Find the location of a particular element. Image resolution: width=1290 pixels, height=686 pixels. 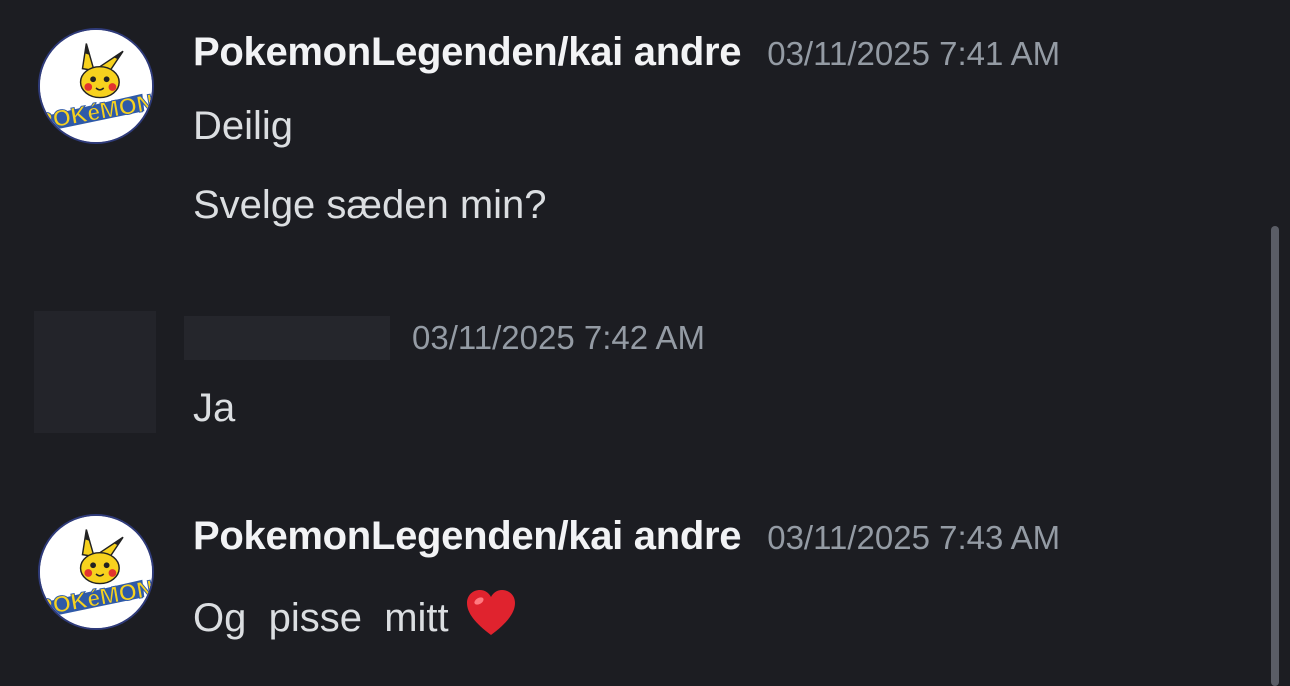

message-text: Svelge sæden min? is located at coordinates (370, 205).